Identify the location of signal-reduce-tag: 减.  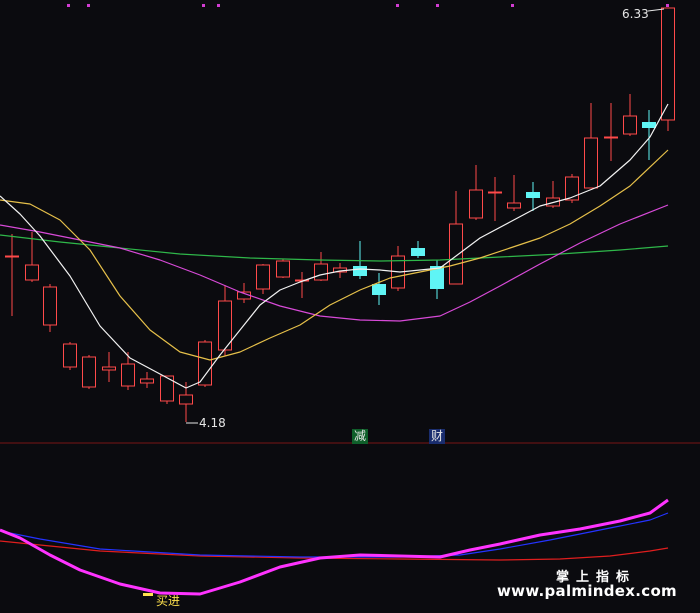
(360, 436).